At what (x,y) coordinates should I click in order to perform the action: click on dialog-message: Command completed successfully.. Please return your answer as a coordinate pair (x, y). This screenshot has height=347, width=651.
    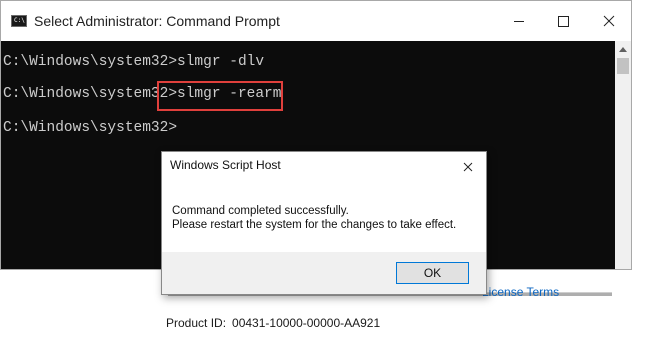
    Looking at the image, I should click on (260, 211).